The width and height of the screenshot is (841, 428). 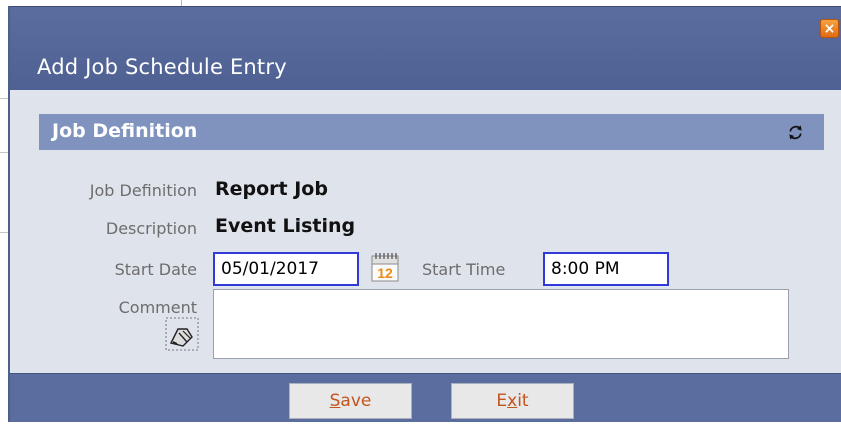 I want to click on exit-button-mnemonic: x, so click(x=512, y=401).